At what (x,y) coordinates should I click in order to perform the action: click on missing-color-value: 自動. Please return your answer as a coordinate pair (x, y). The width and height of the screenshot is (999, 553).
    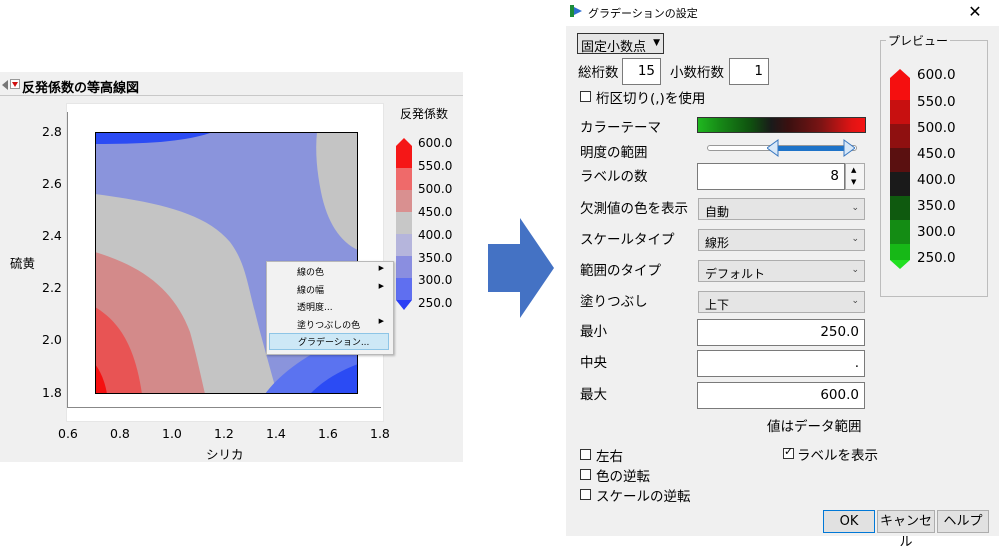
    Looking at the image, I should click on (717, 212).